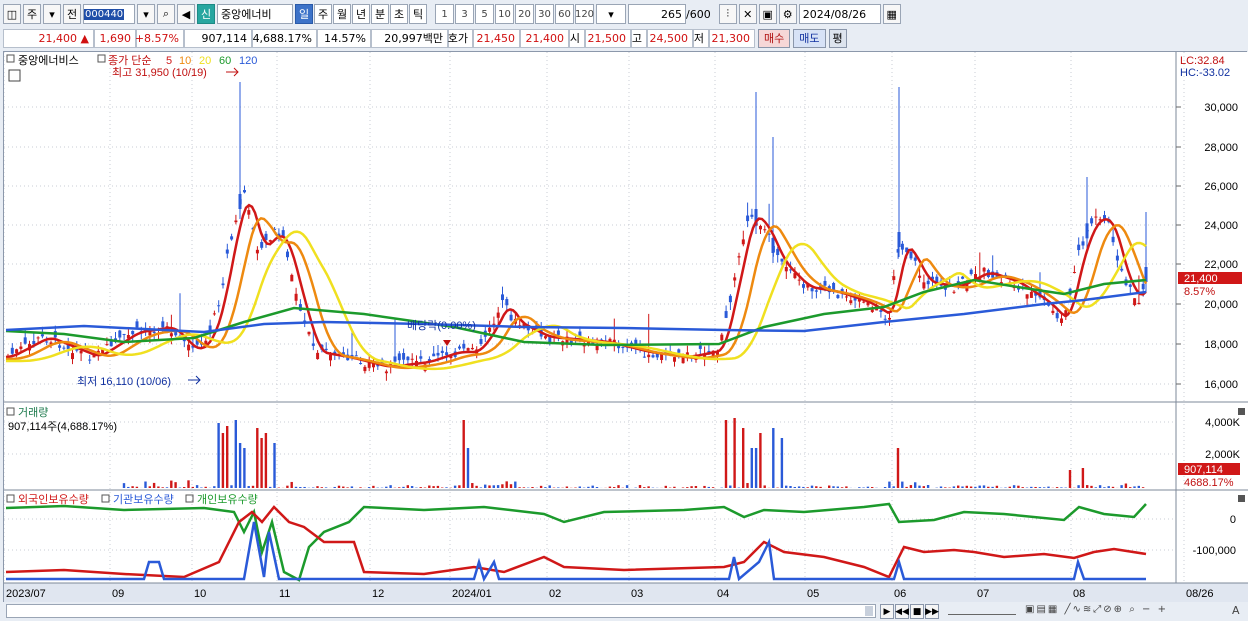  What do you see at coordinates (982, 609) in the screenshot?
I see `zoom-slider` at bounding box center [982, 609].